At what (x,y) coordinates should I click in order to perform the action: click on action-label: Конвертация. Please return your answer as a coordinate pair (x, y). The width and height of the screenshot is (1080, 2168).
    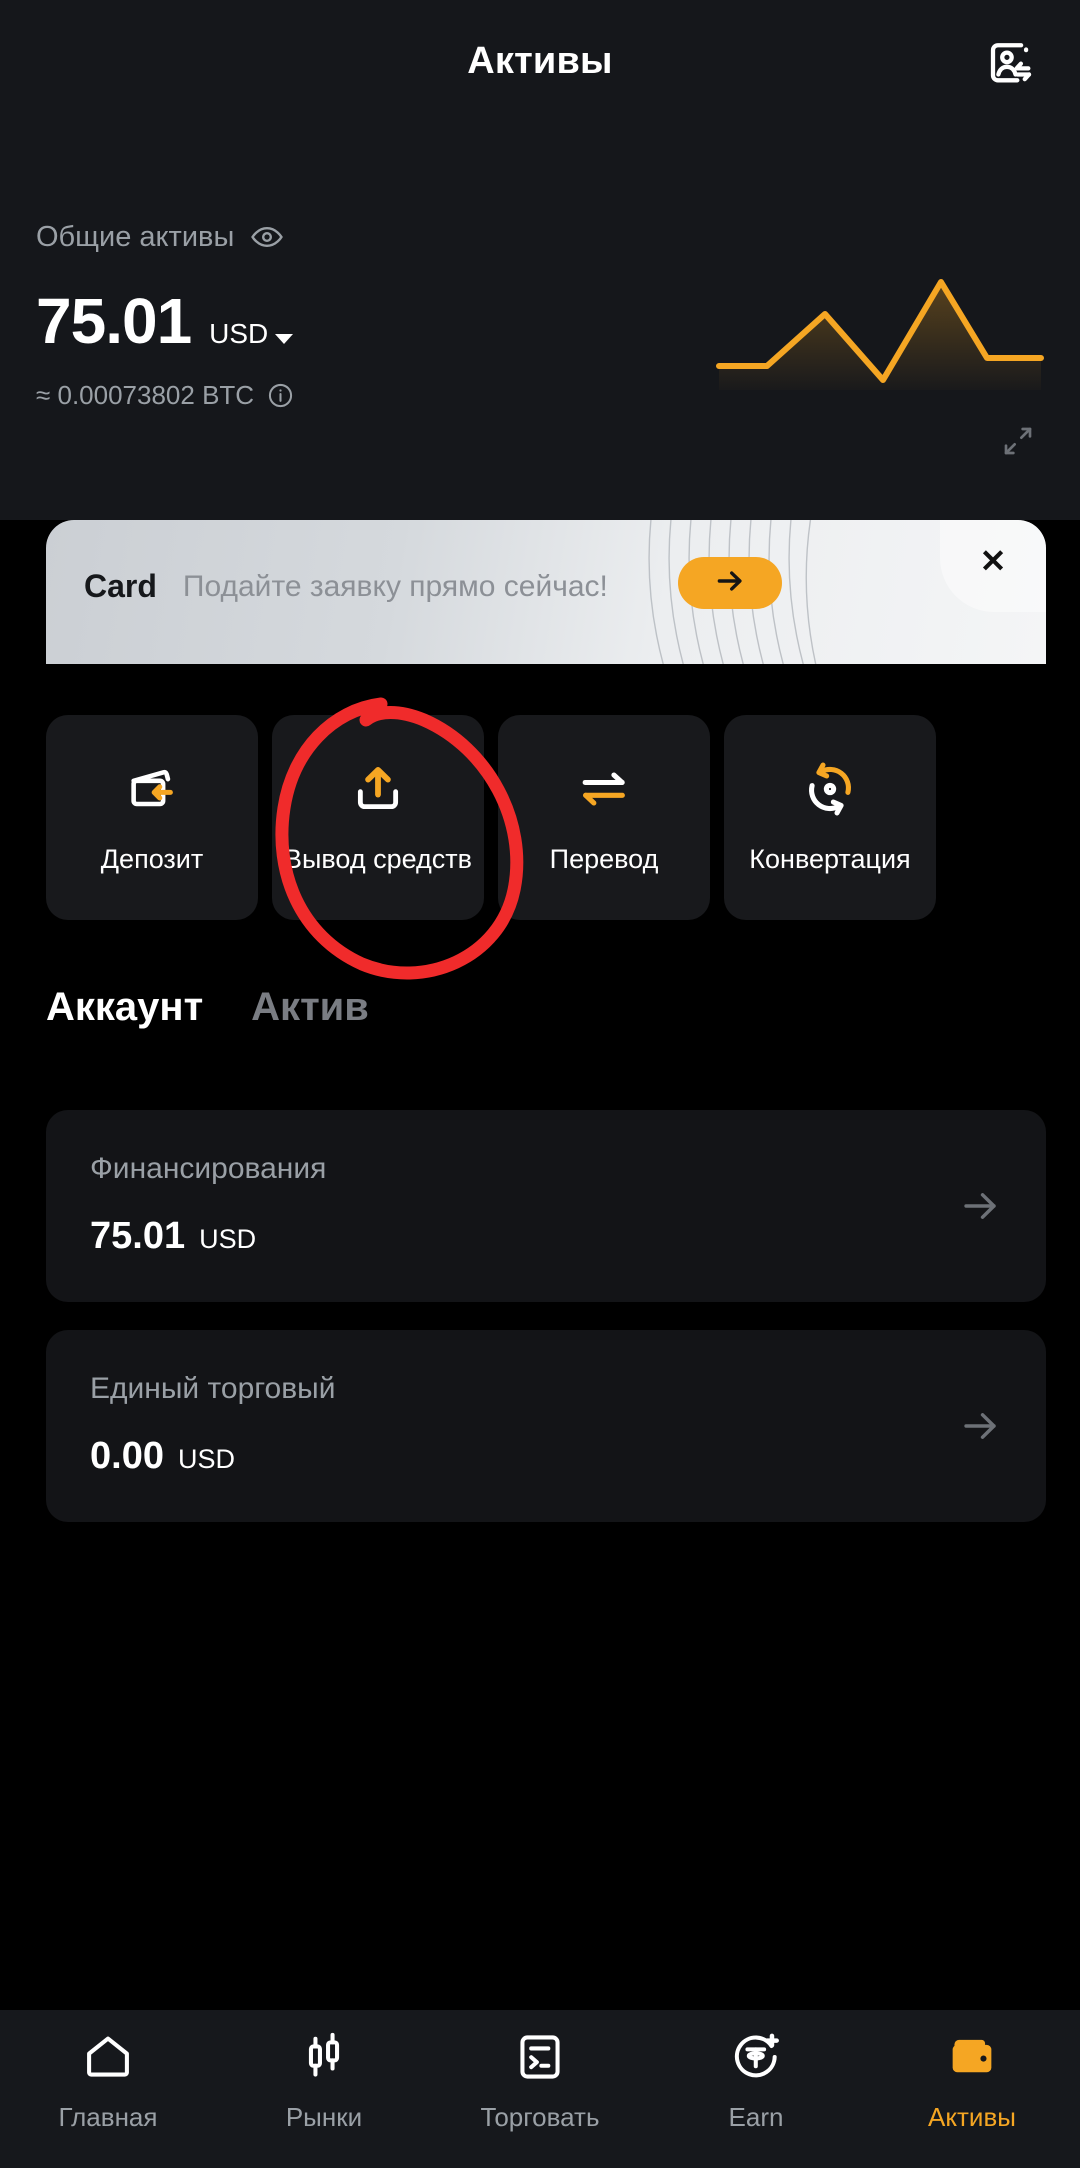
    Looking at the image, I should click on (830, 859).